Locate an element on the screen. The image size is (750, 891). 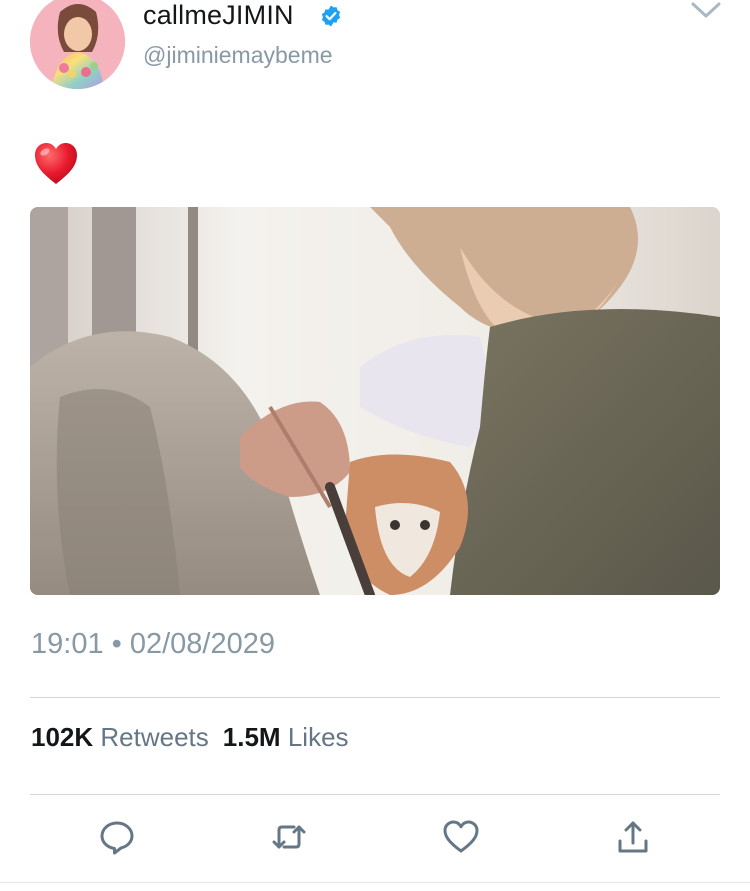
verified-badge-icon is located at coordinates (331, 16).